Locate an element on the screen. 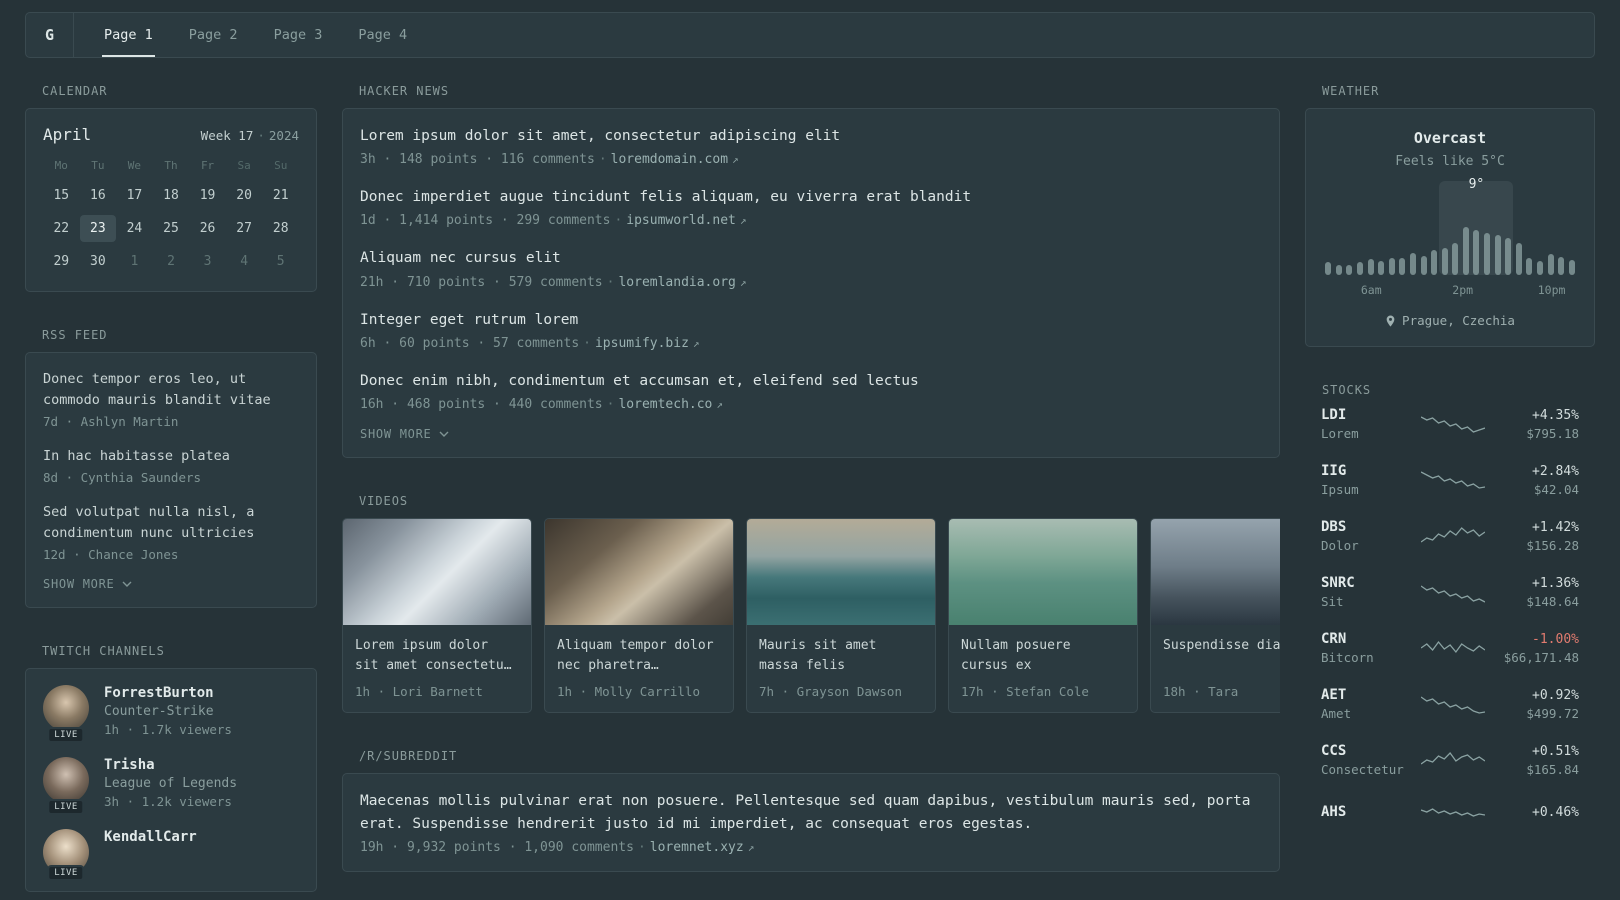  stock-row: AET Amet +0.92% $499.72 is located at coordinates (1450, 704).